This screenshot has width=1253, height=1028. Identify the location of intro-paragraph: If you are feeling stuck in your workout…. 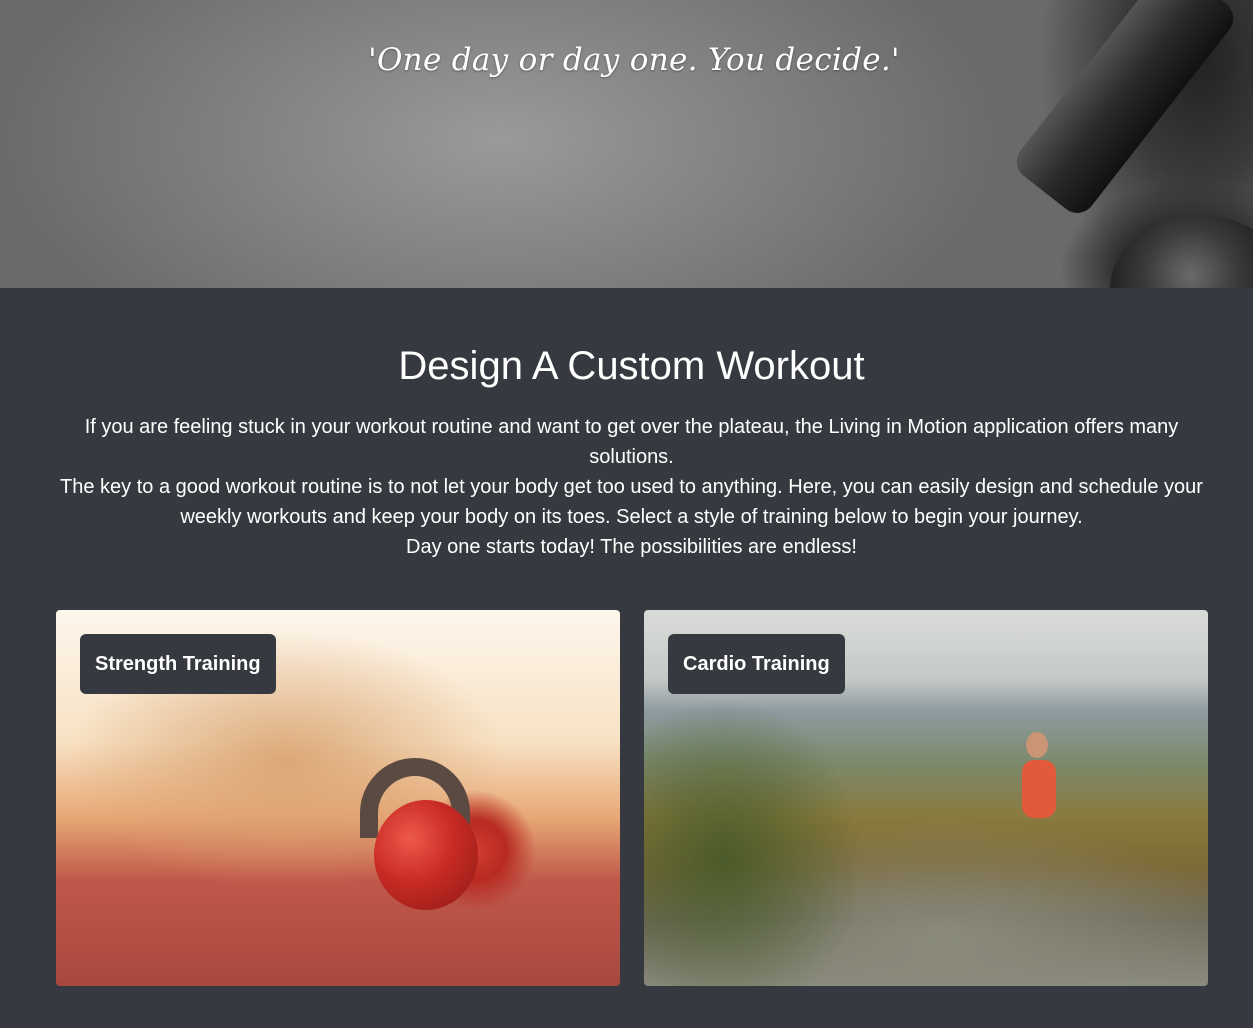
(631, 442).